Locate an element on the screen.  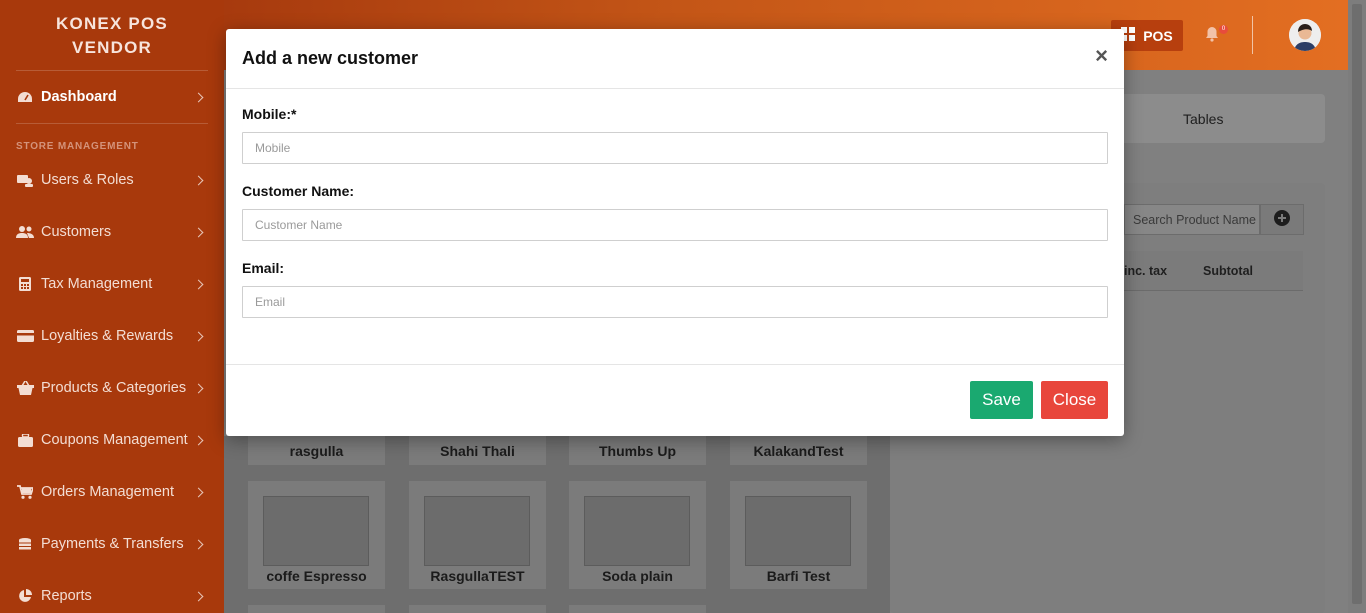
sidebar-item-coupons-management: Coupons Management is located at coordinates (112, 440).